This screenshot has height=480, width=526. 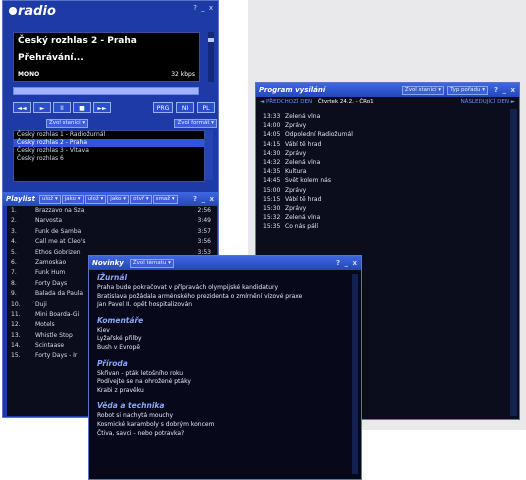 I want to click on bitrate: 32 kbps, so click(x=183, y=74).